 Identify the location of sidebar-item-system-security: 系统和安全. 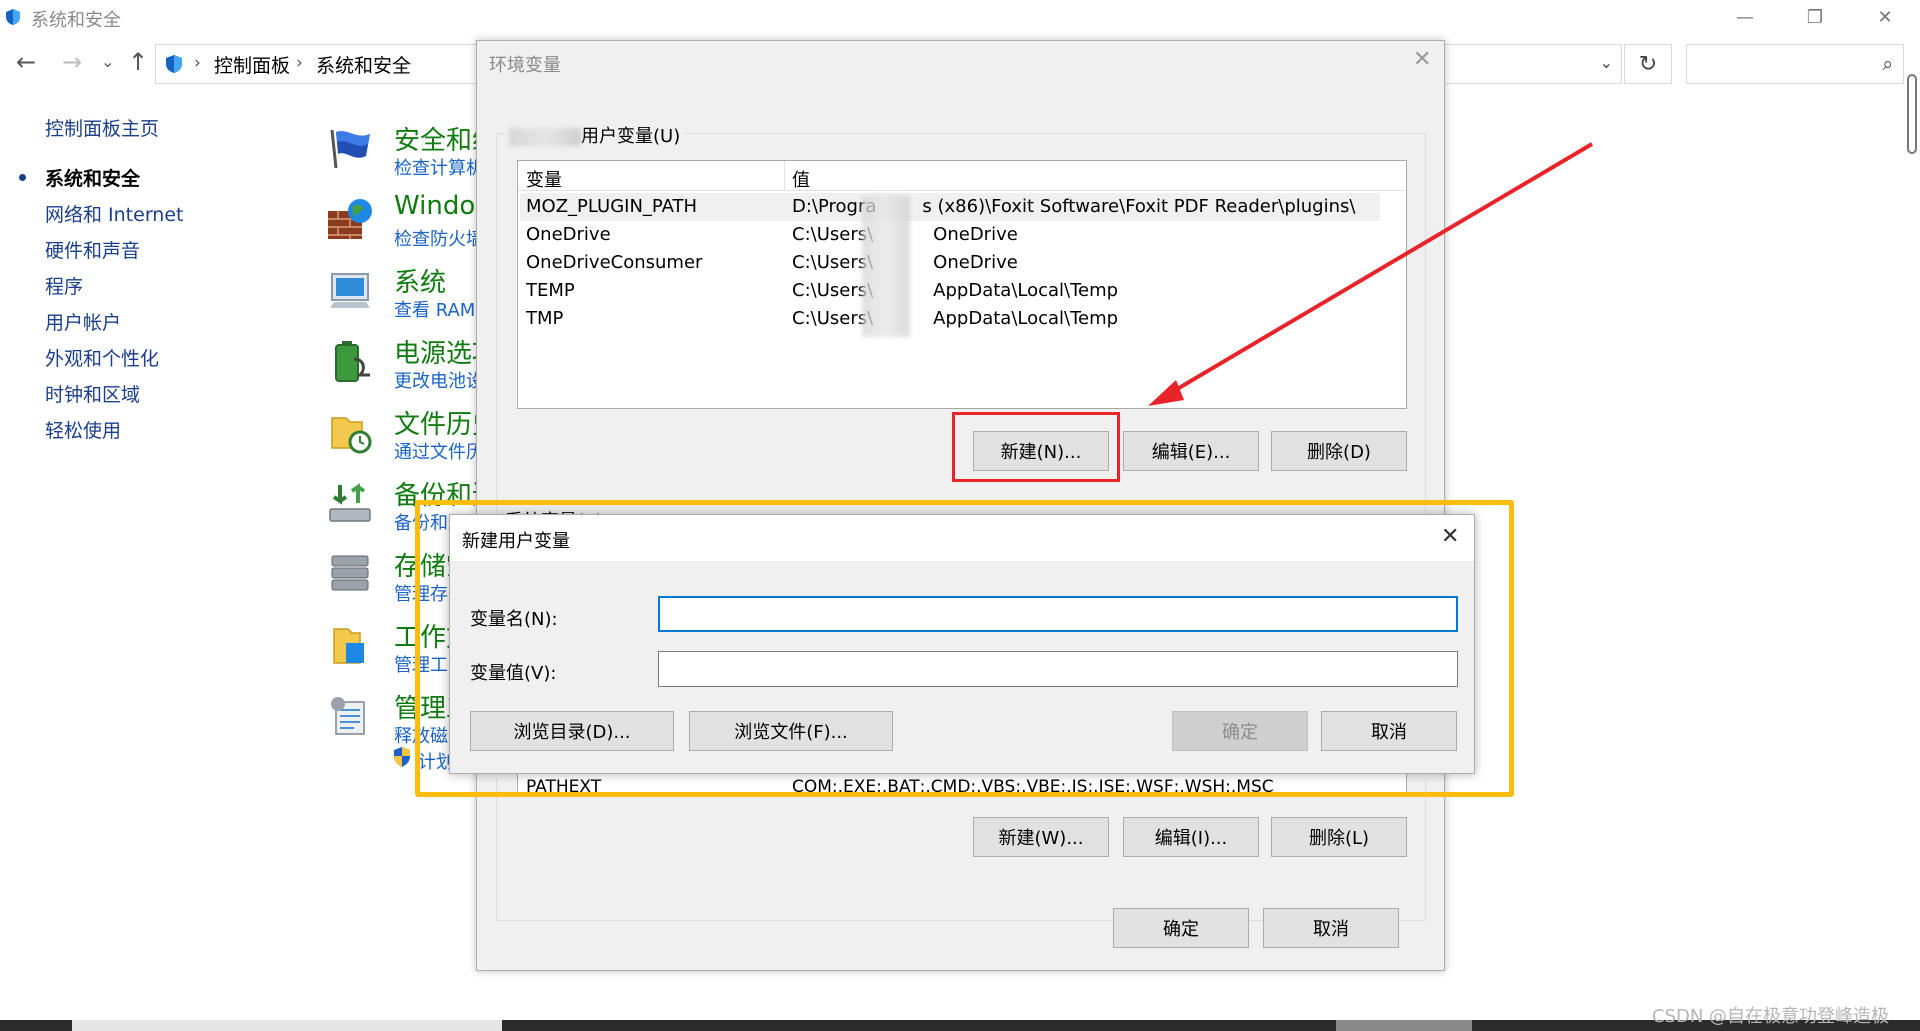
(92, 177).